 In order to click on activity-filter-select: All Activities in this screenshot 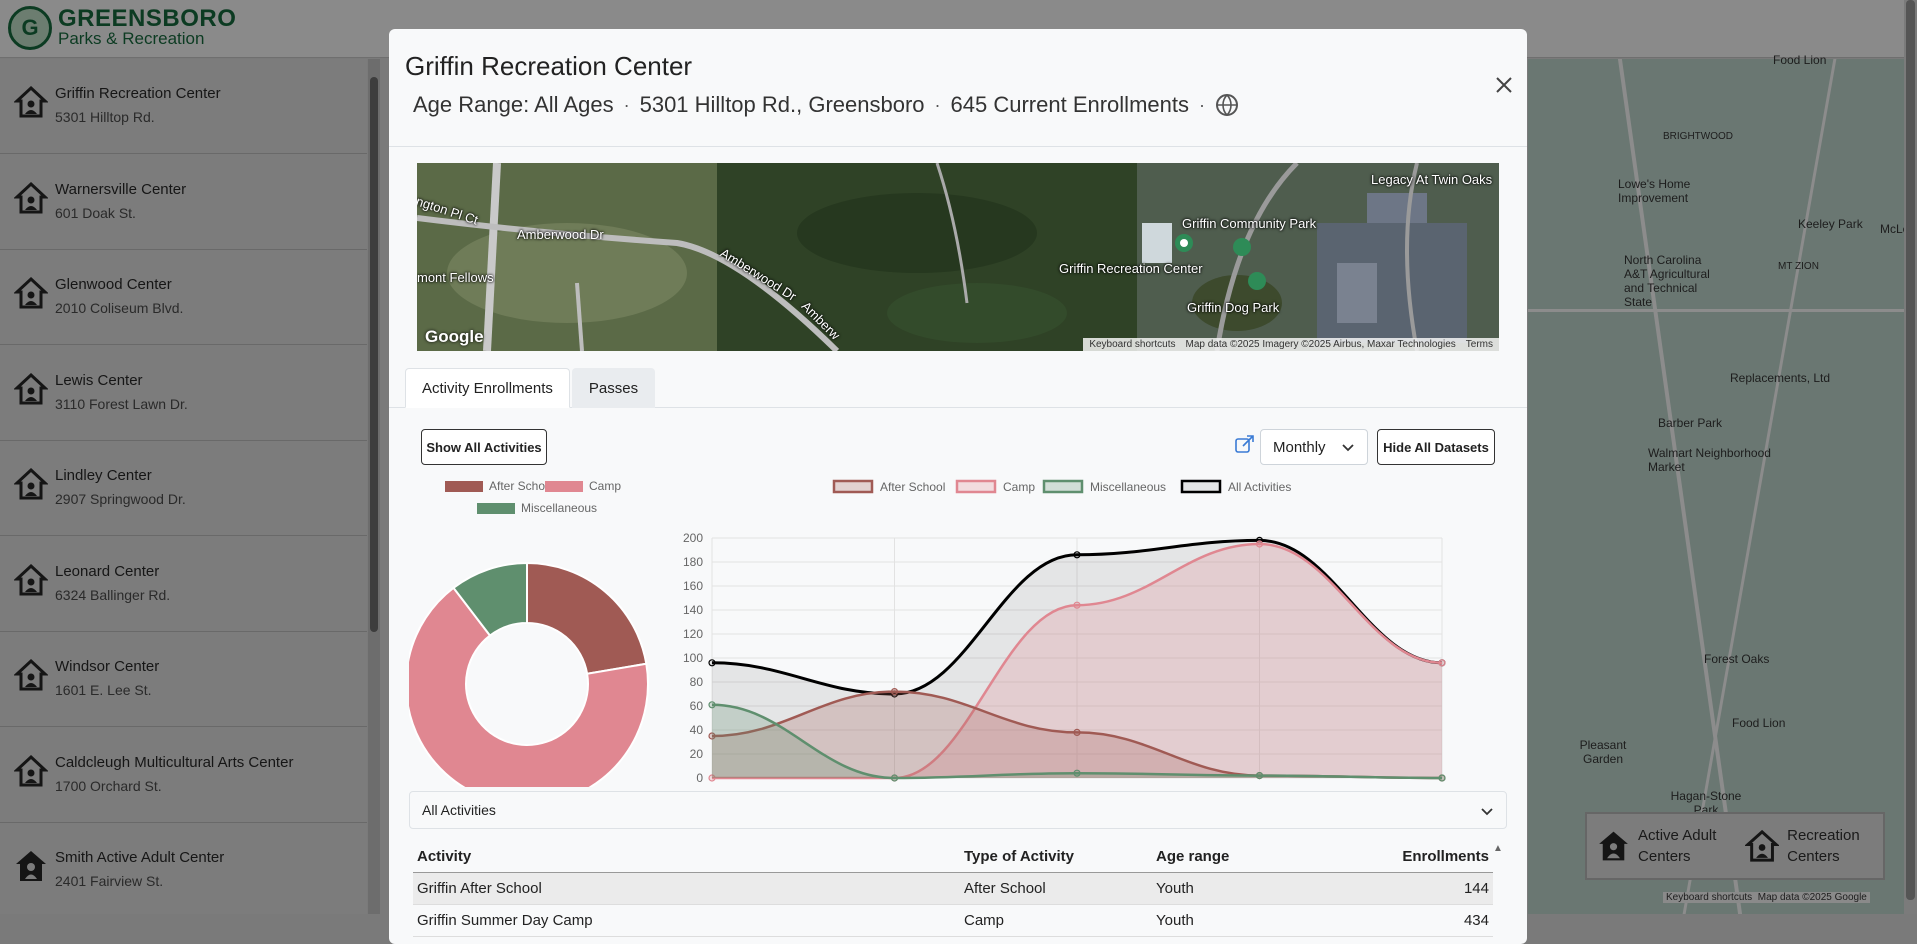, I will do `click(958, 810)`.